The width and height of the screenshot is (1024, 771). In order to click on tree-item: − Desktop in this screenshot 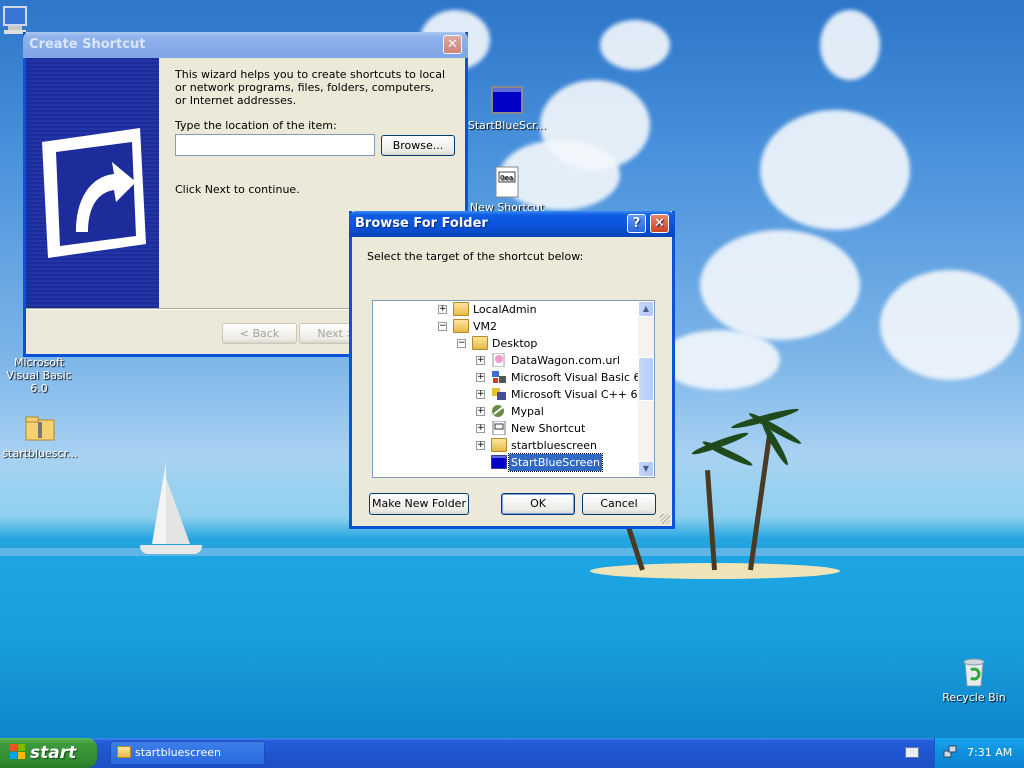, I will do `click(506, 343)`.